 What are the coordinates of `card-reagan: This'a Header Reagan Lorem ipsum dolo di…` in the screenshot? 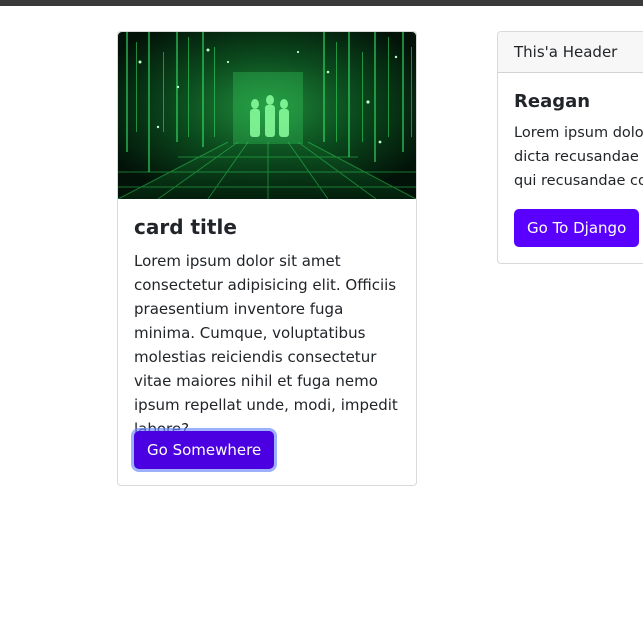 It's located at (570, 147).